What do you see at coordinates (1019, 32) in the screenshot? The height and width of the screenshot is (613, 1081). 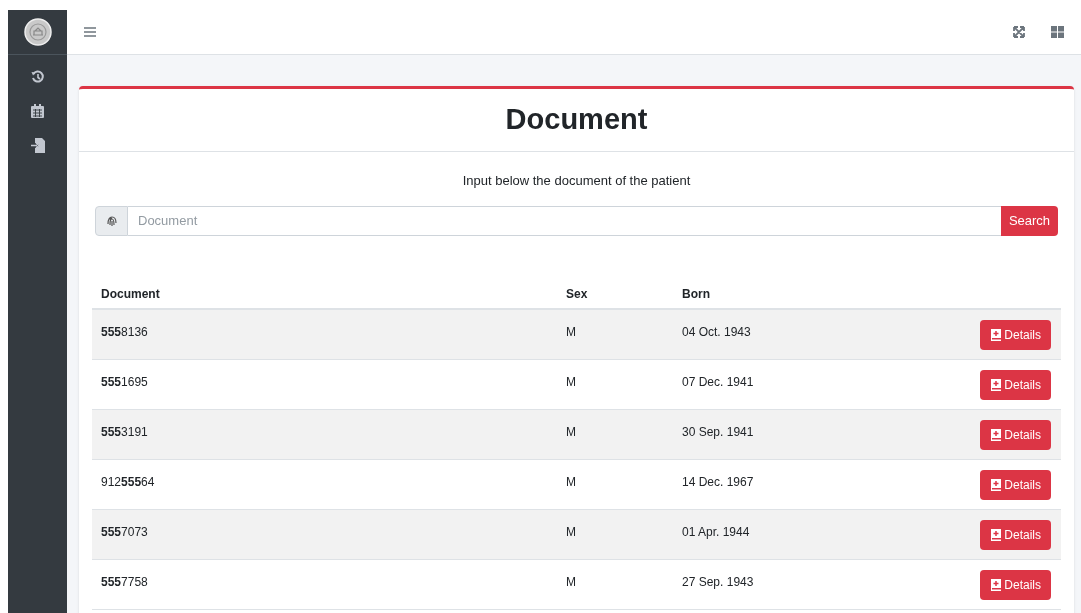 I see `fullscreen-icon` at bounding box center [1019, 32].